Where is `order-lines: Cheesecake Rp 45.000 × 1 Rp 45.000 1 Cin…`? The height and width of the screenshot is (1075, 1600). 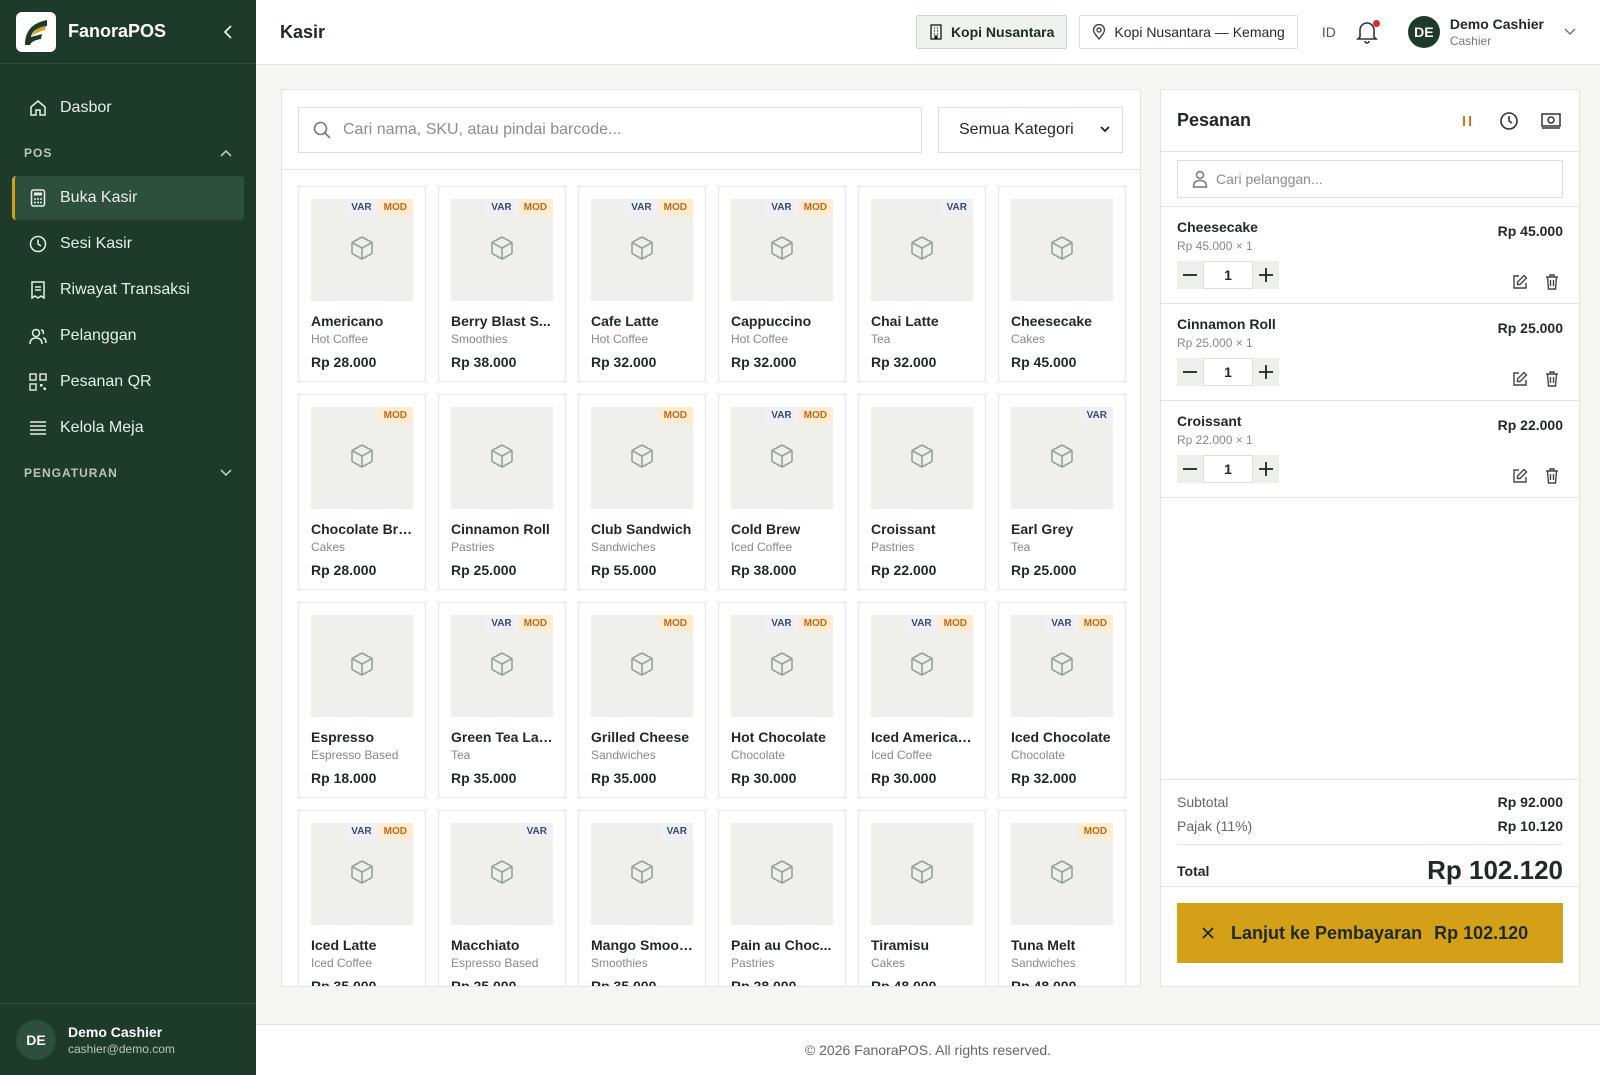 order-lines: Cheesecake Rp 45.000 × 1 Rp 45.000 1 Cin… is located at coordinates (1370, 352).